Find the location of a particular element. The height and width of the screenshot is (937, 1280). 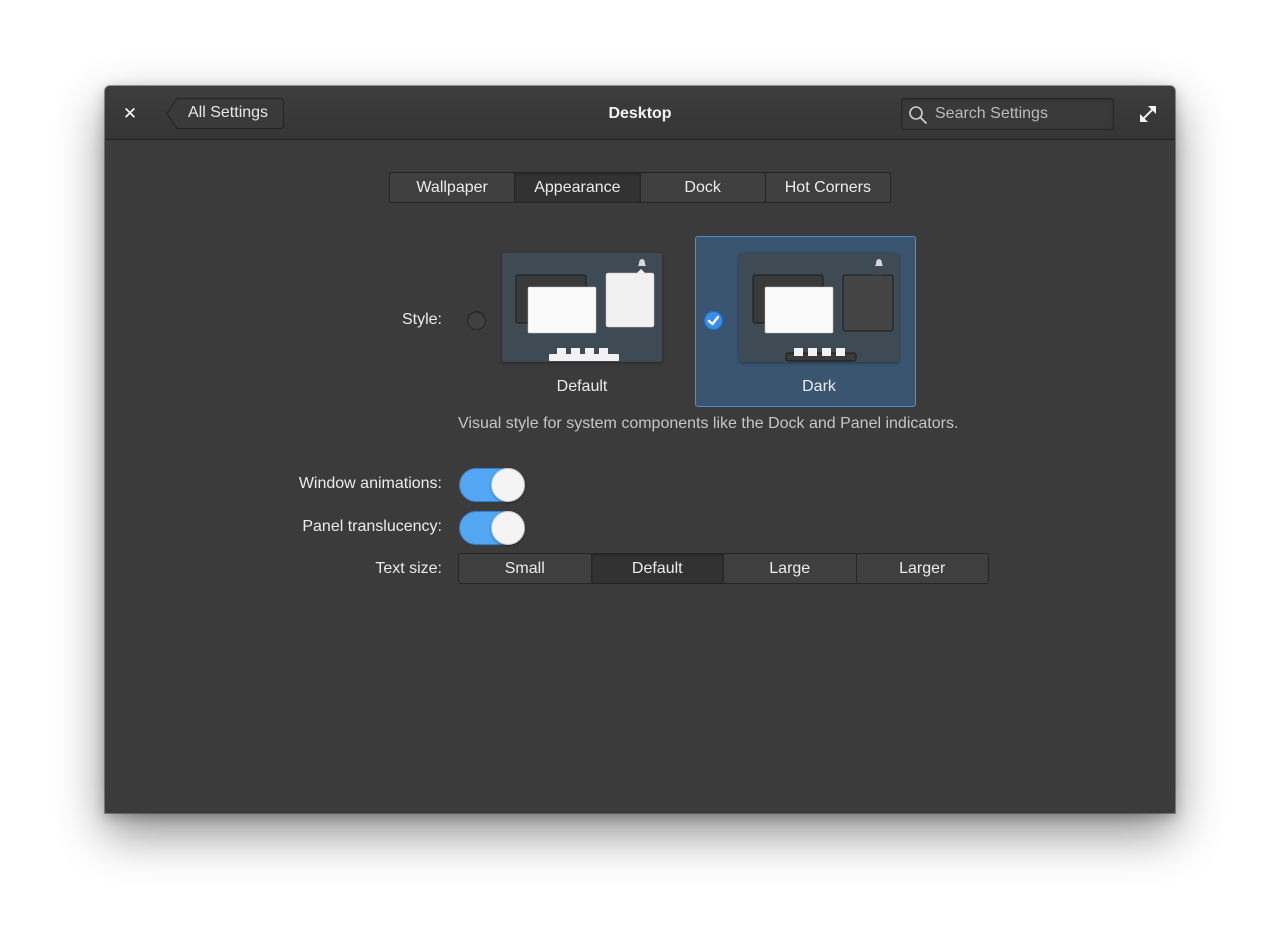

search-input is located at coordinates (1021, 114).